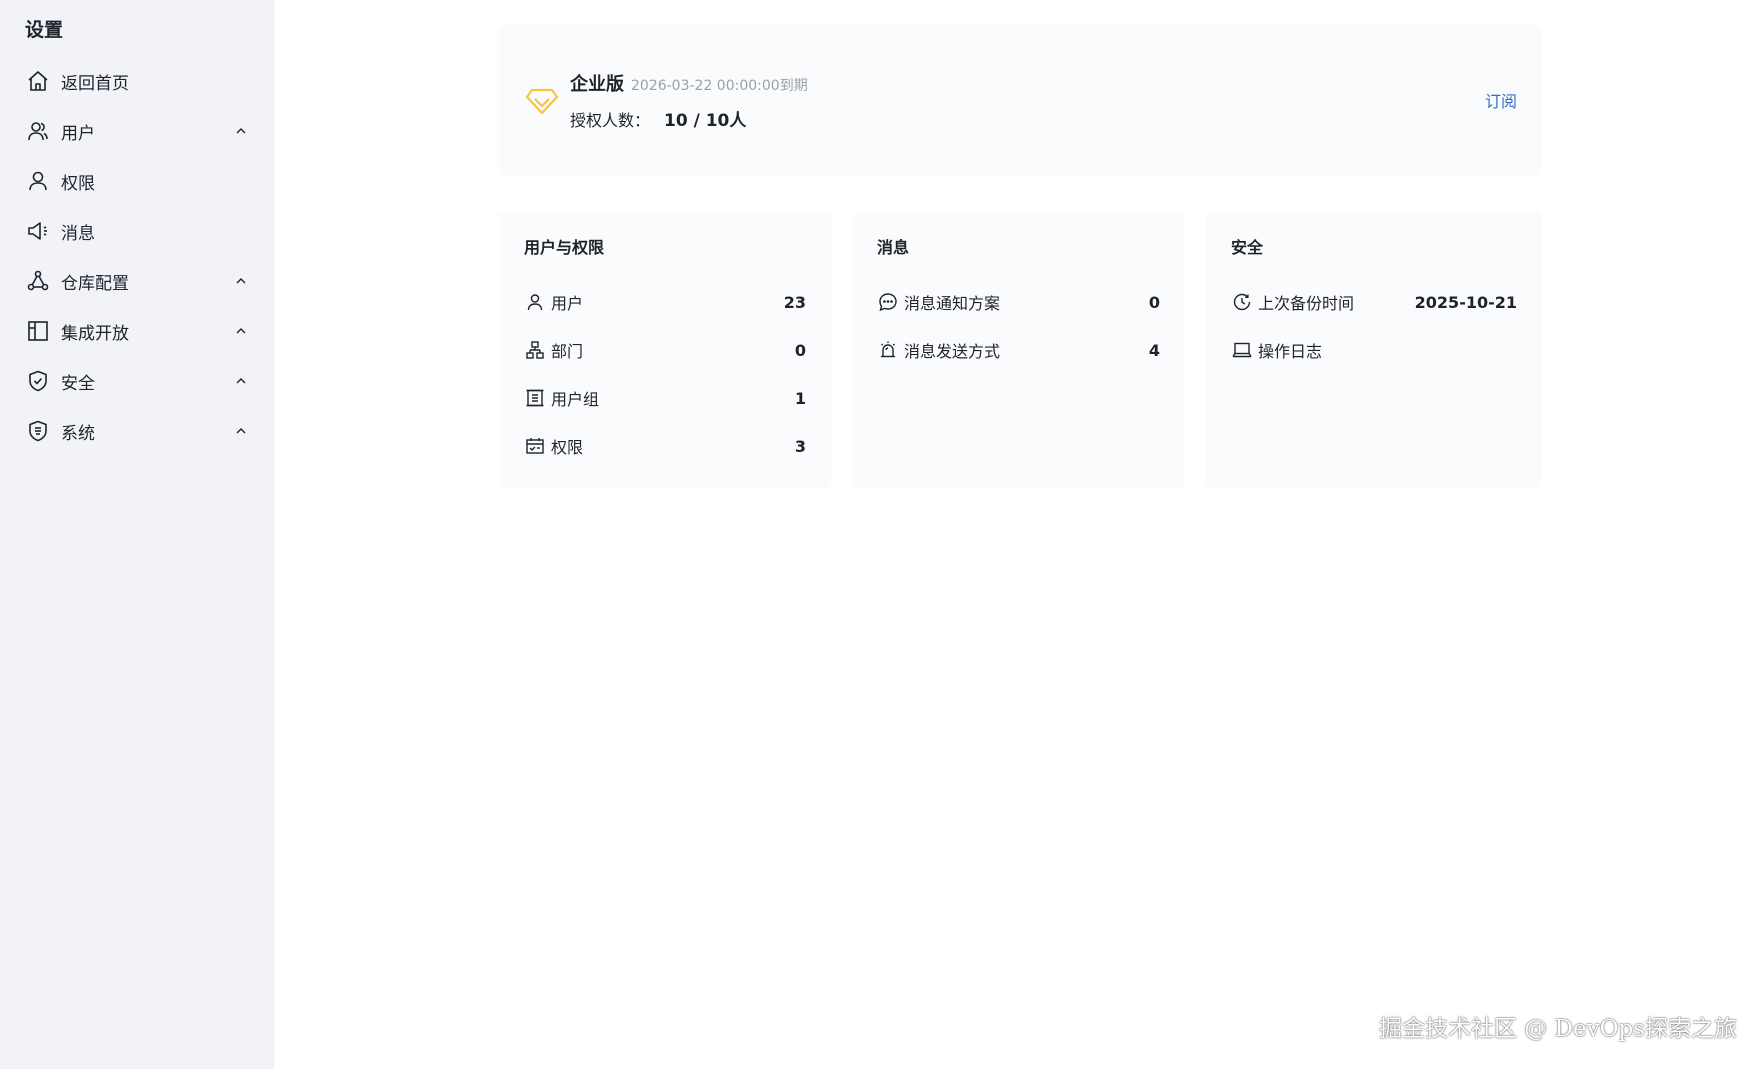 This screenshot has width=1763, height=1069. Describe the element at coordinates (38, 381) in the screenshot. I see `shield-check-icon` at that location.